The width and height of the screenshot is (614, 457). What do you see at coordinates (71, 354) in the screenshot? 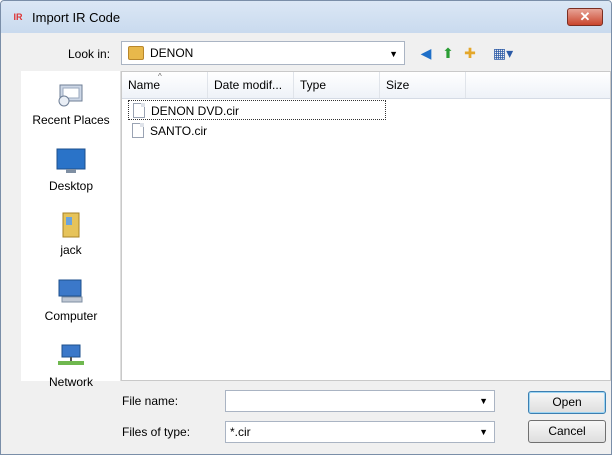
I see `network-icon` at bounding box center [71, 354].